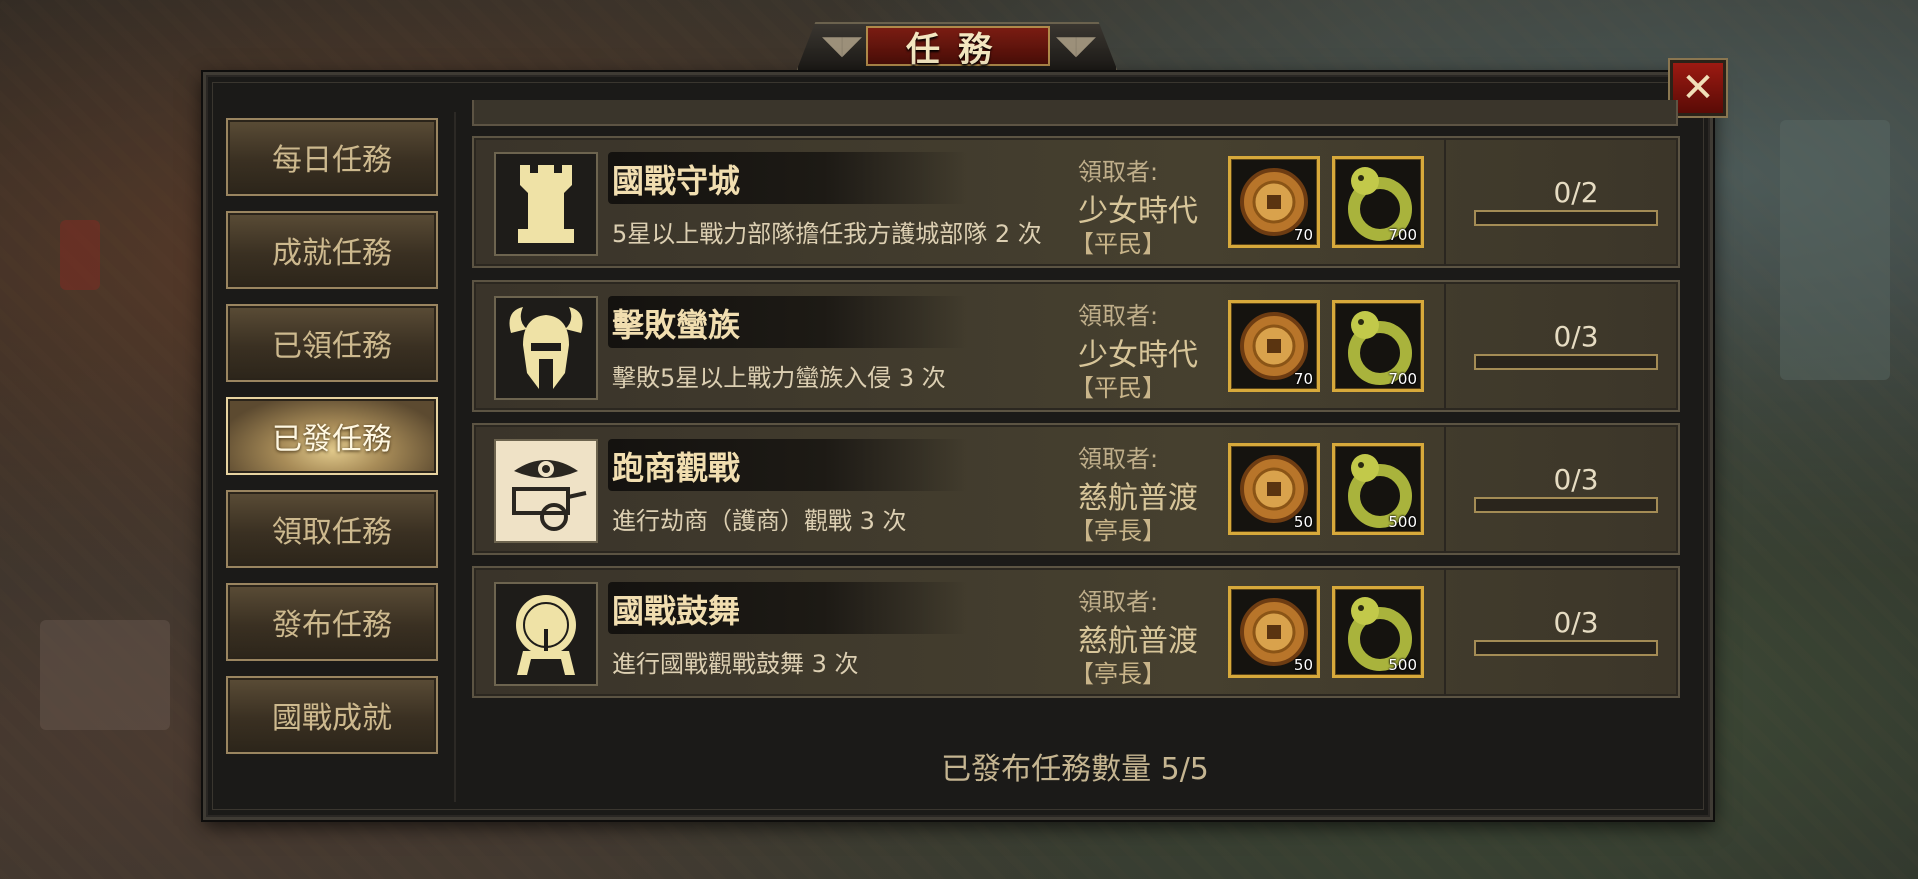 This screenshot has width=1918, height=879. What do you see at coordinates (332, 343) in the screenshot?
I see `tab-claimed-quests: 已領任務` at bounding box center [332, 343].